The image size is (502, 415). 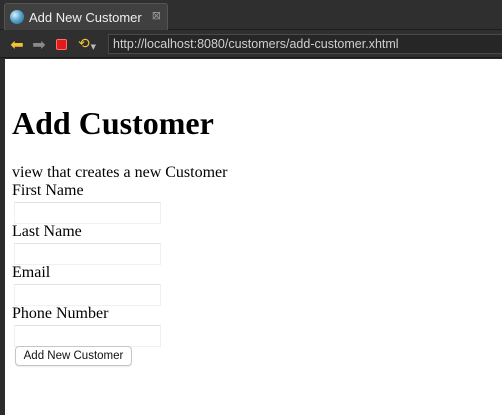 What do you see at coordinates (47, 231) in the screenshot?
I see `last-name-label: Last Name` at bounding box center [47, 231].